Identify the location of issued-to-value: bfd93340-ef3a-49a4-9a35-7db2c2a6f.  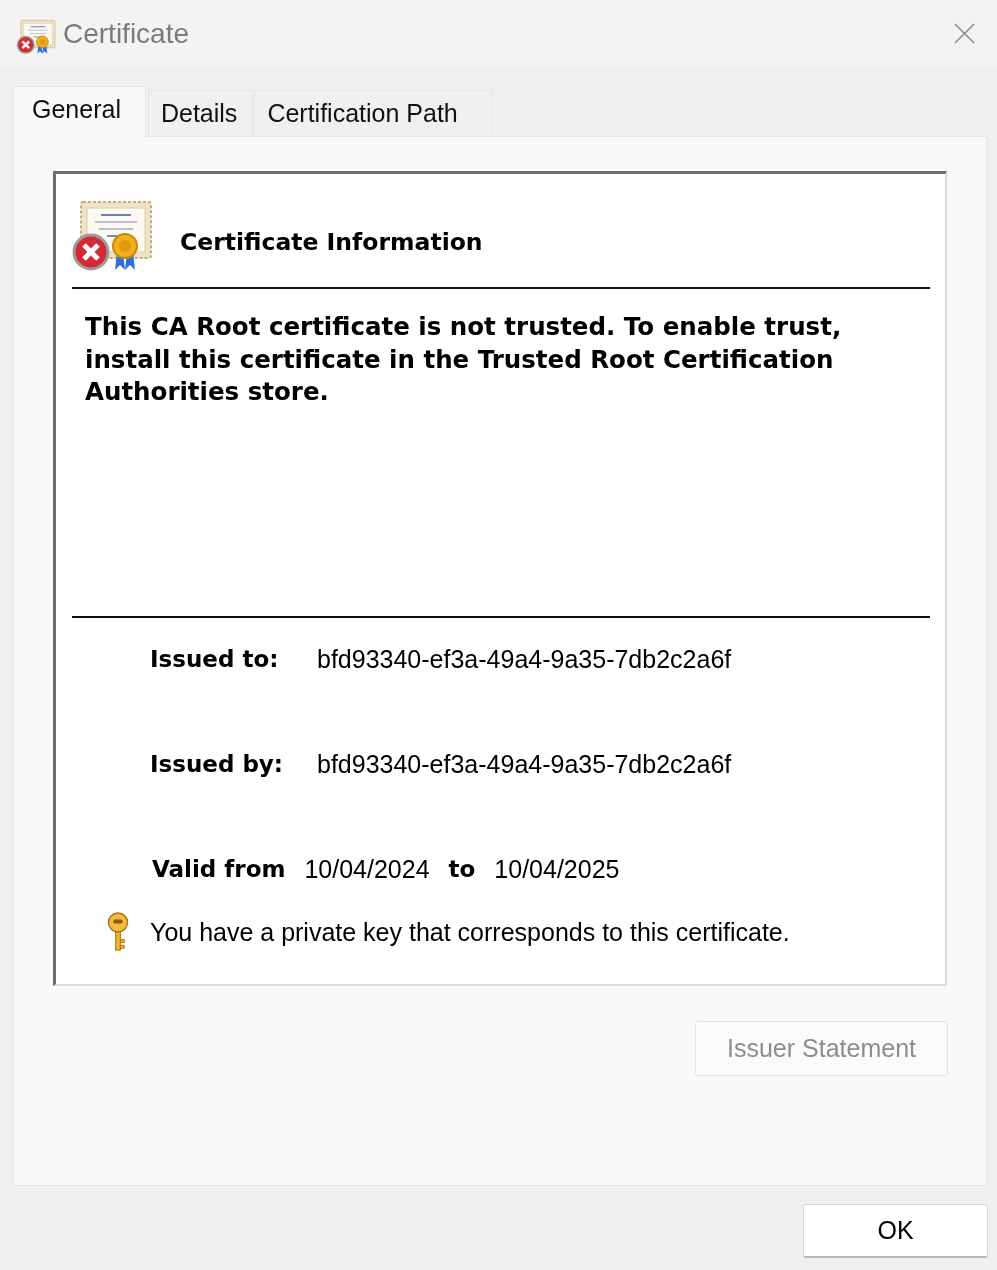
(524, 659).